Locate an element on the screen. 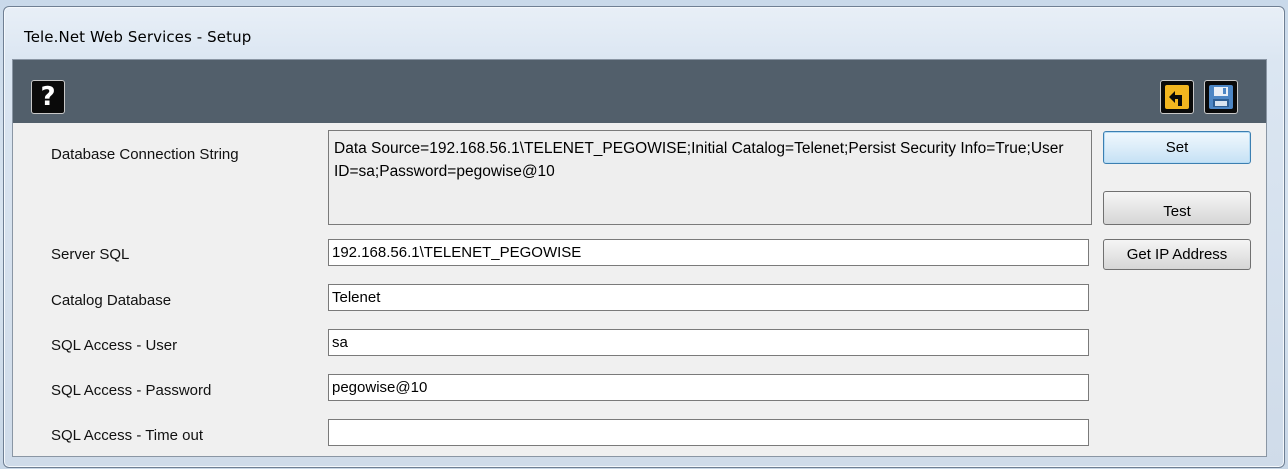 The image size is (1288, 469). catalog-database-label: Catalog Database is located at coordinates (111, 300).